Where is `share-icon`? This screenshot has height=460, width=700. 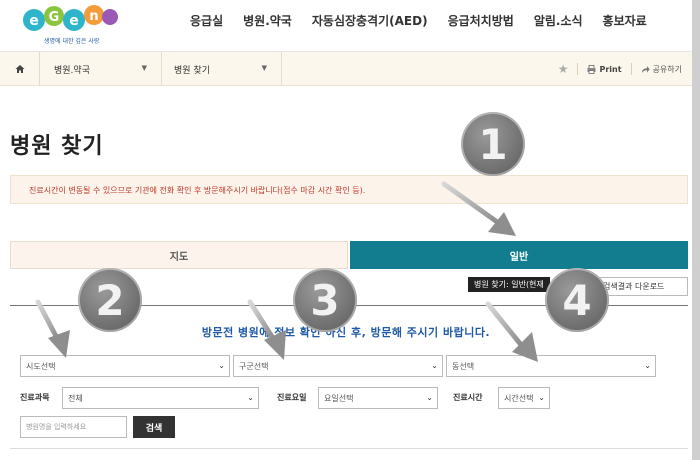 share-icon is located at coordinates (645, 69).